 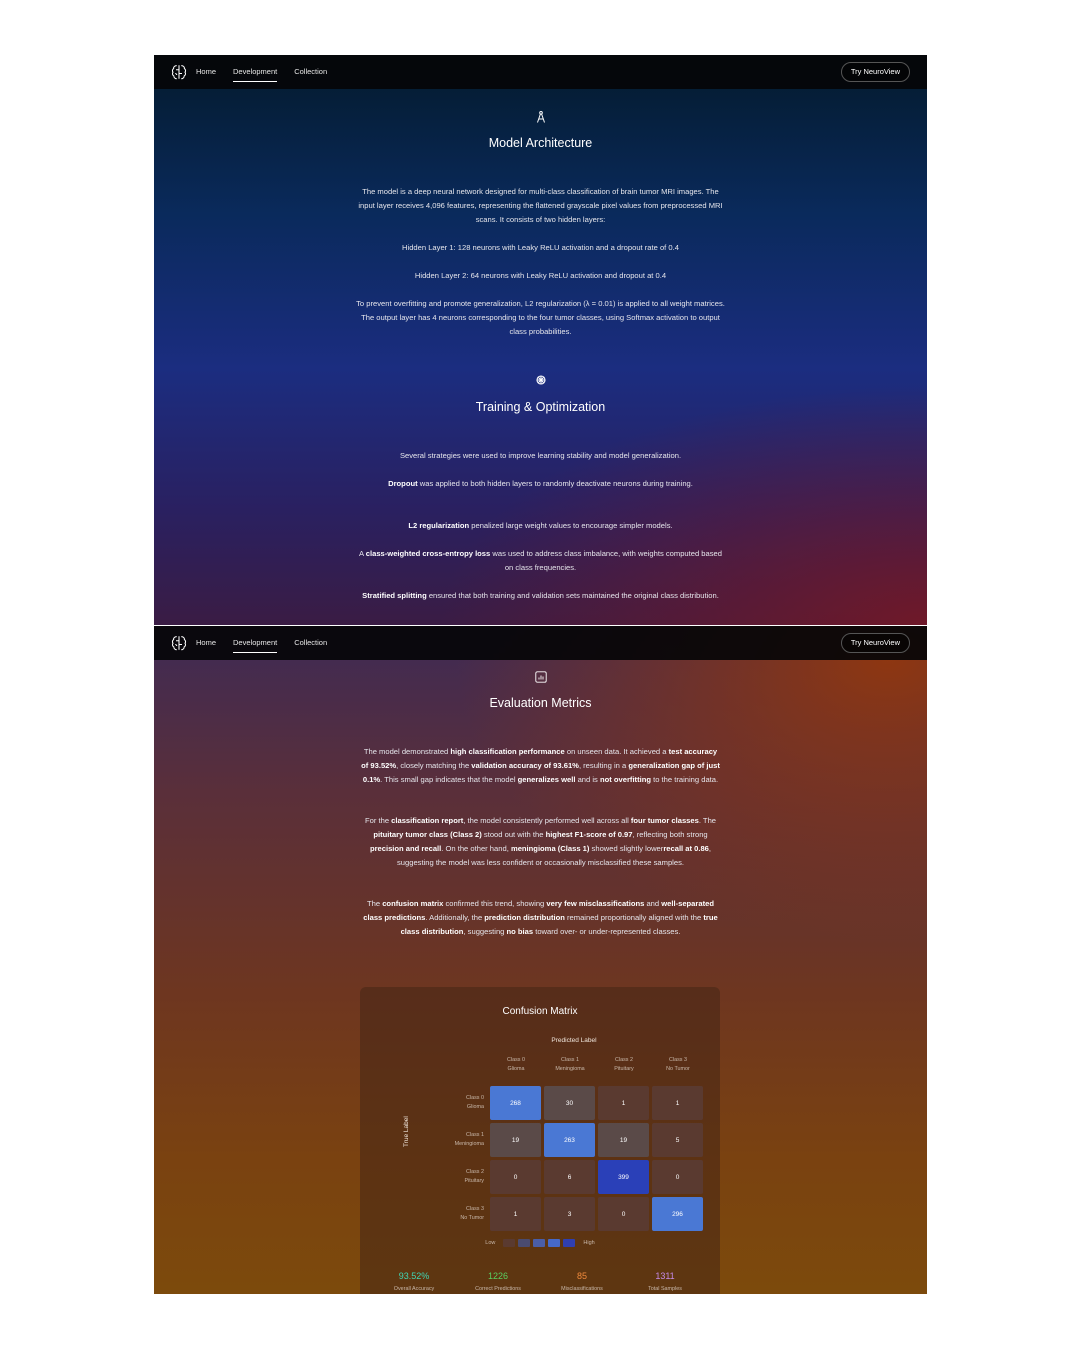 I want to click on matrix-cell-0-2: 1, so click(x=623, y=1103).